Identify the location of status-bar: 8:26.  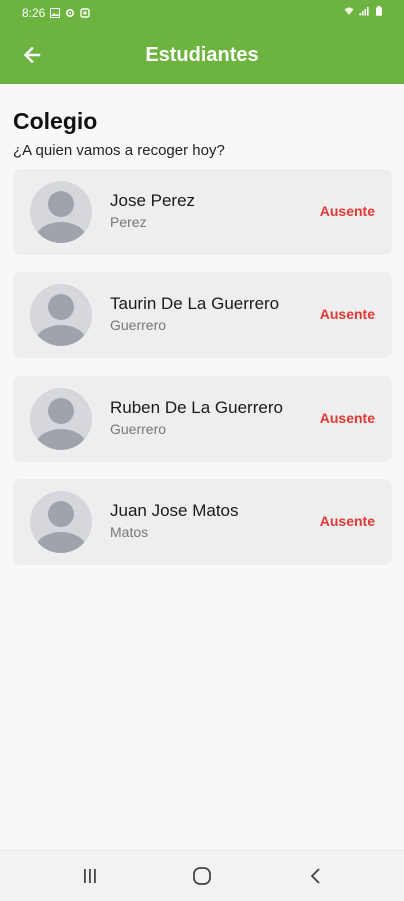
(202, 13).